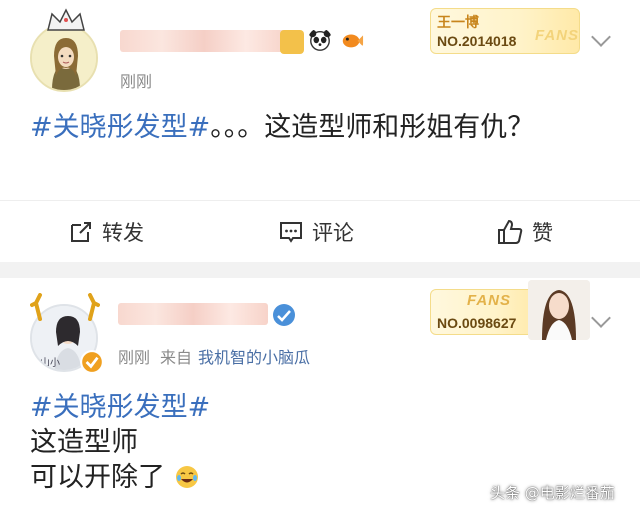  I want to click on fans-badge: FANS NO.0098627, so click(485, 312).